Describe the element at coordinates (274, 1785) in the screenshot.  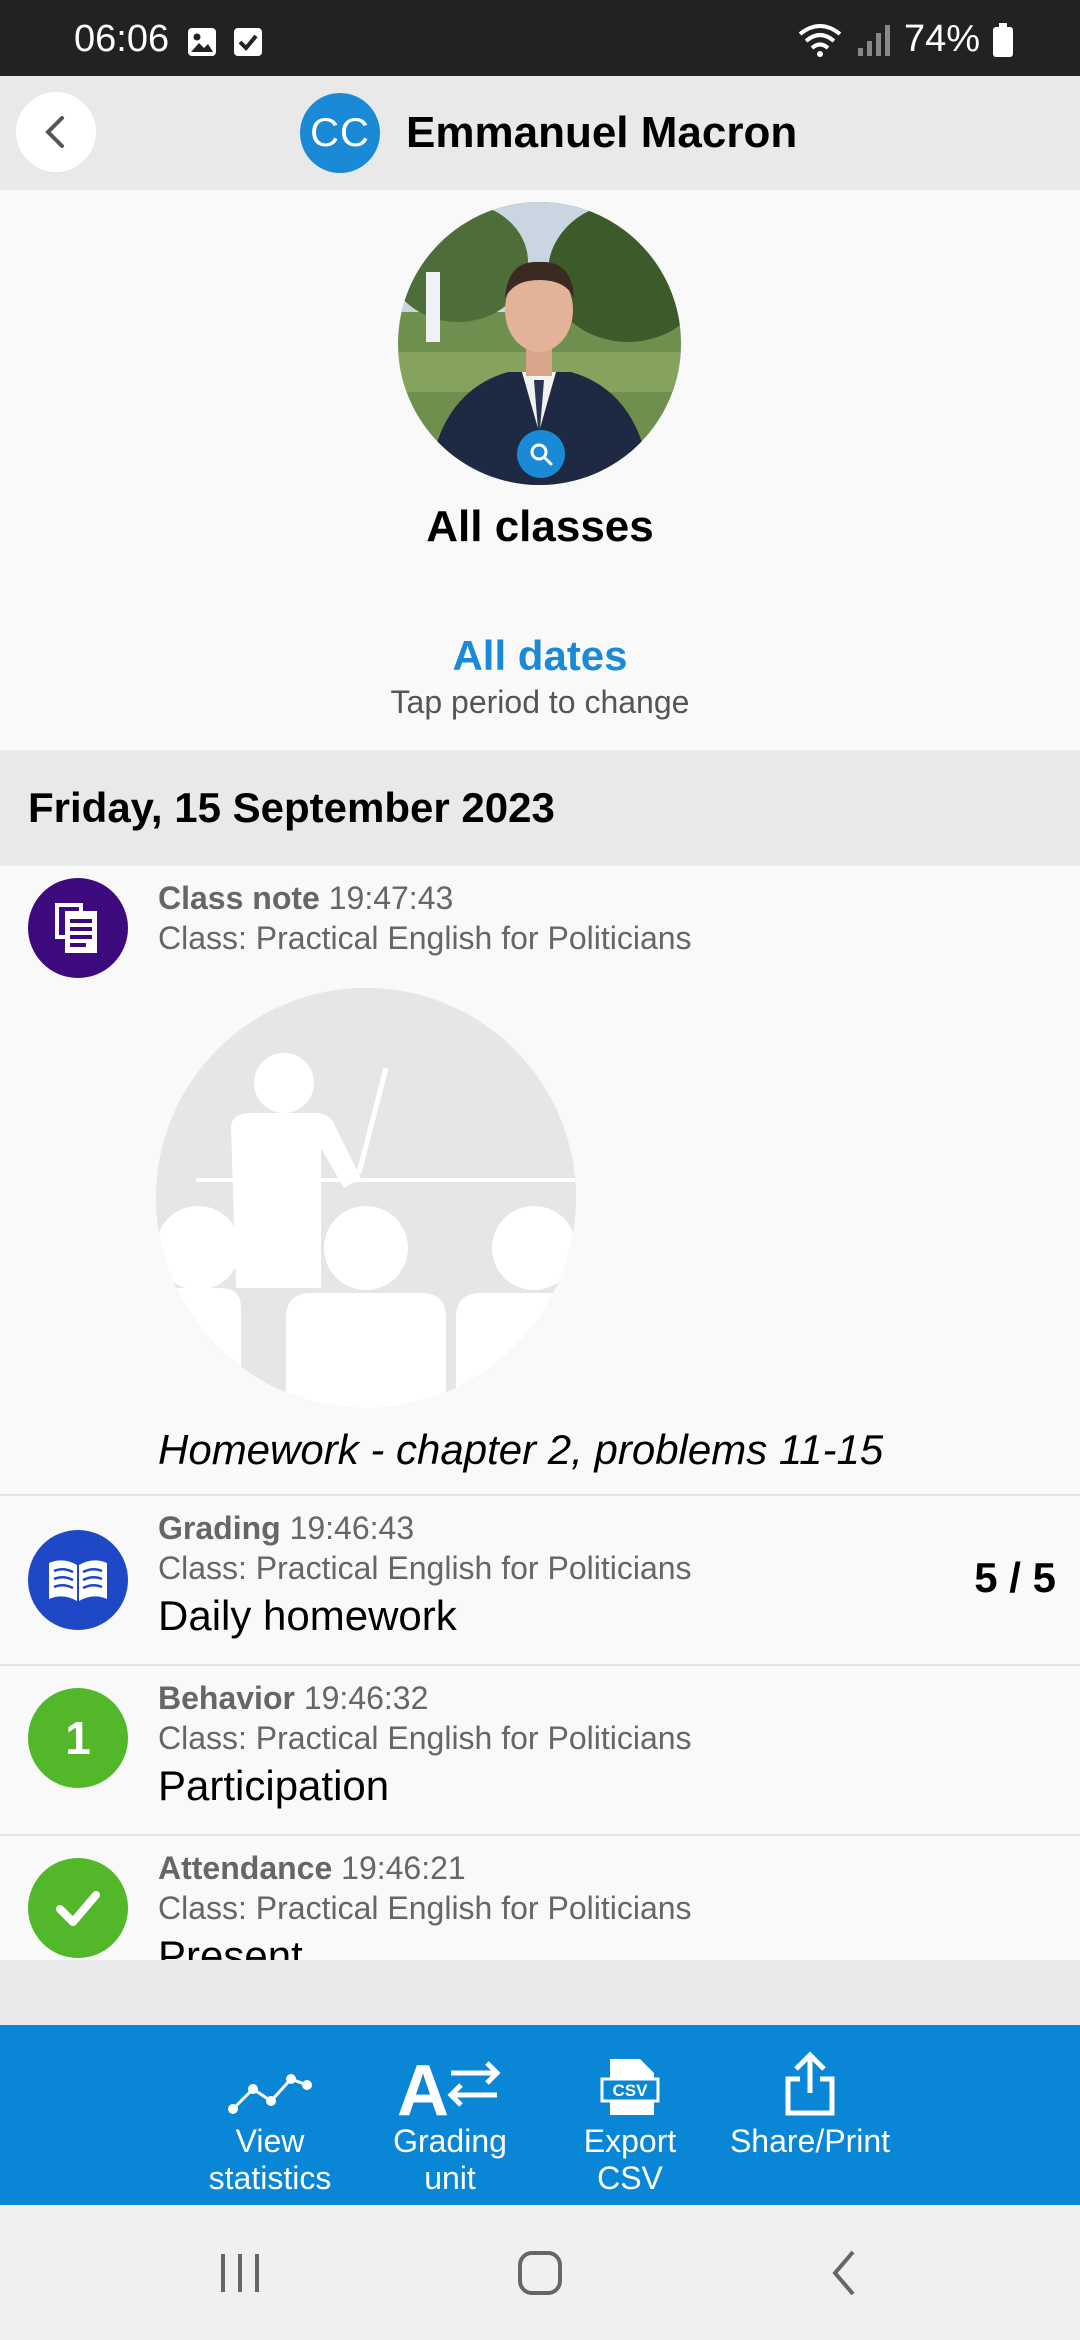
I see `entry-value: Participation` at that location.